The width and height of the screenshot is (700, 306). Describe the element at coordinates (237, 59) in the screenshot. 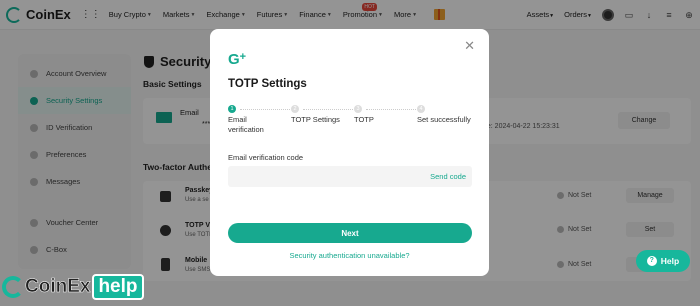

I see `google-authenticator-icon: G+` at that location.